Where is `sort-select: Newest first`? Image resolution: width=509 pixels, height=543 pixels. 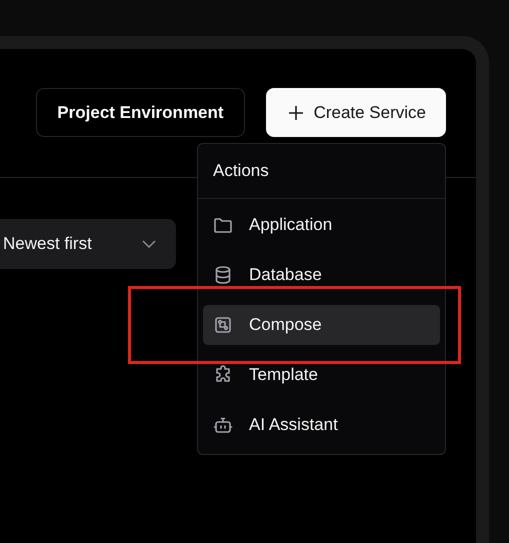
sort-select: Newest first is located at coordinates (88, 244).